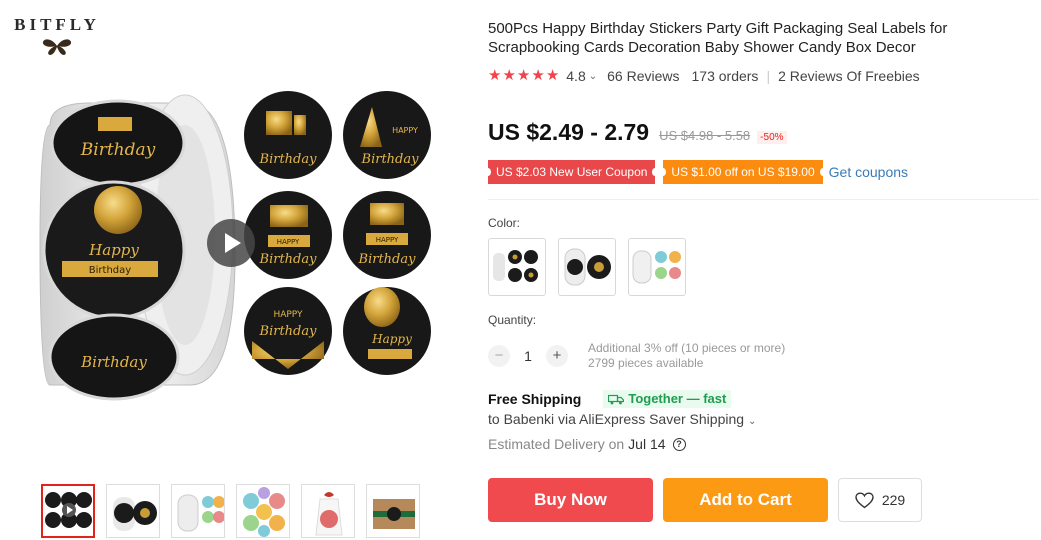  What do you see at coordinates (57, 24) in the screenshot?
I see `brand-name: BITFLY` at bounding box center [57, 24].